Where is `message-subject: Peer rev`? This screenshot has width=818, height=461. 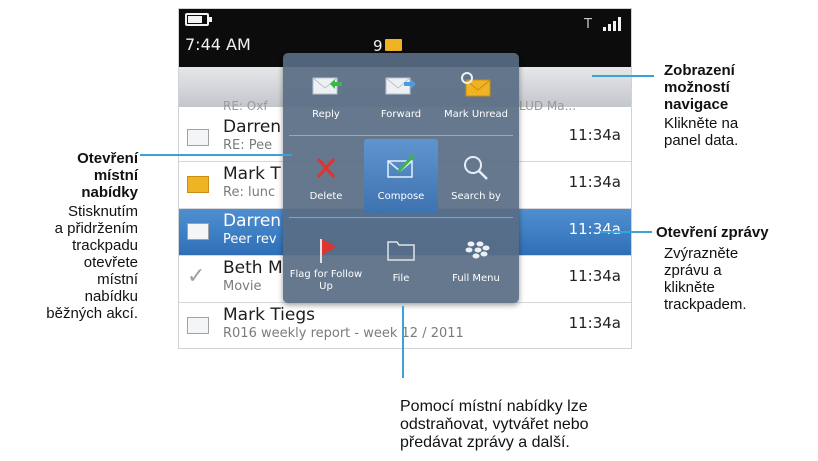
message-subject: Peer rev is located at coordinates (250, 239).